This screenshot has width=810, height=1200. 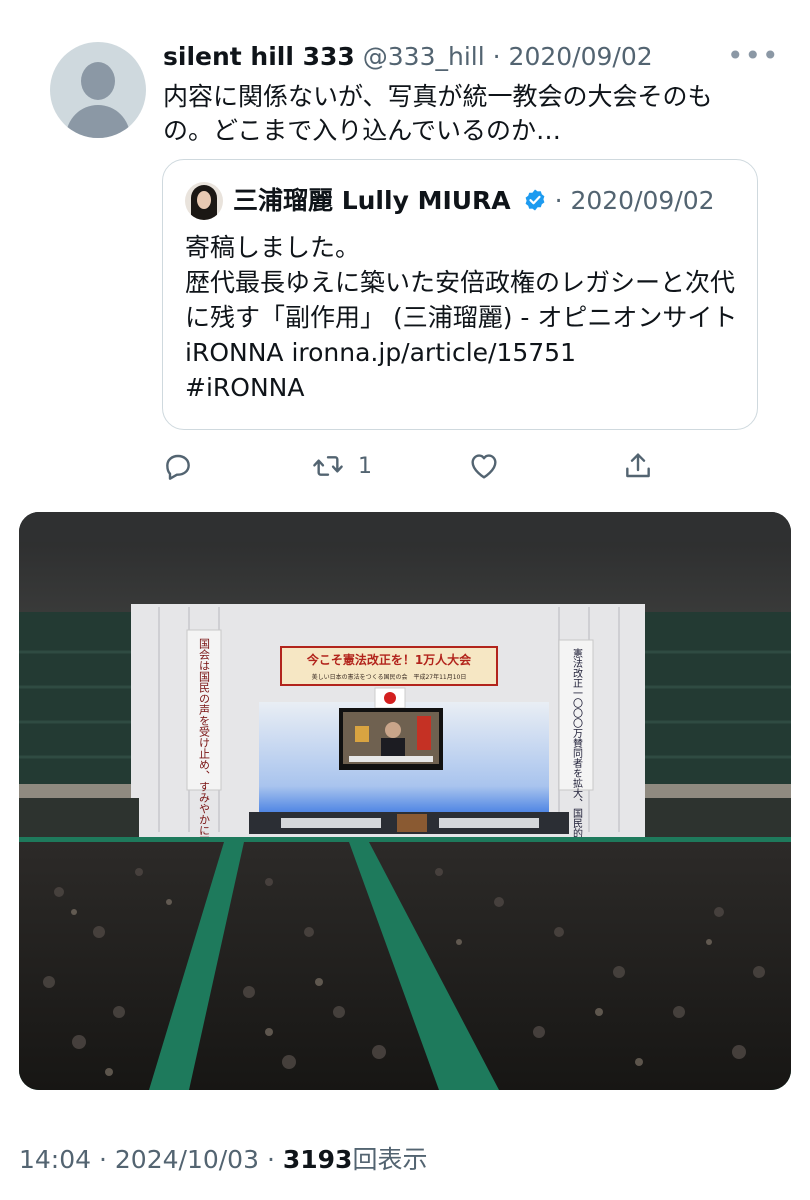 What do you see at coordinates (318, 1159) in the screenshot?
I see `views-count: 3193` at bounding box center [318, 1159].